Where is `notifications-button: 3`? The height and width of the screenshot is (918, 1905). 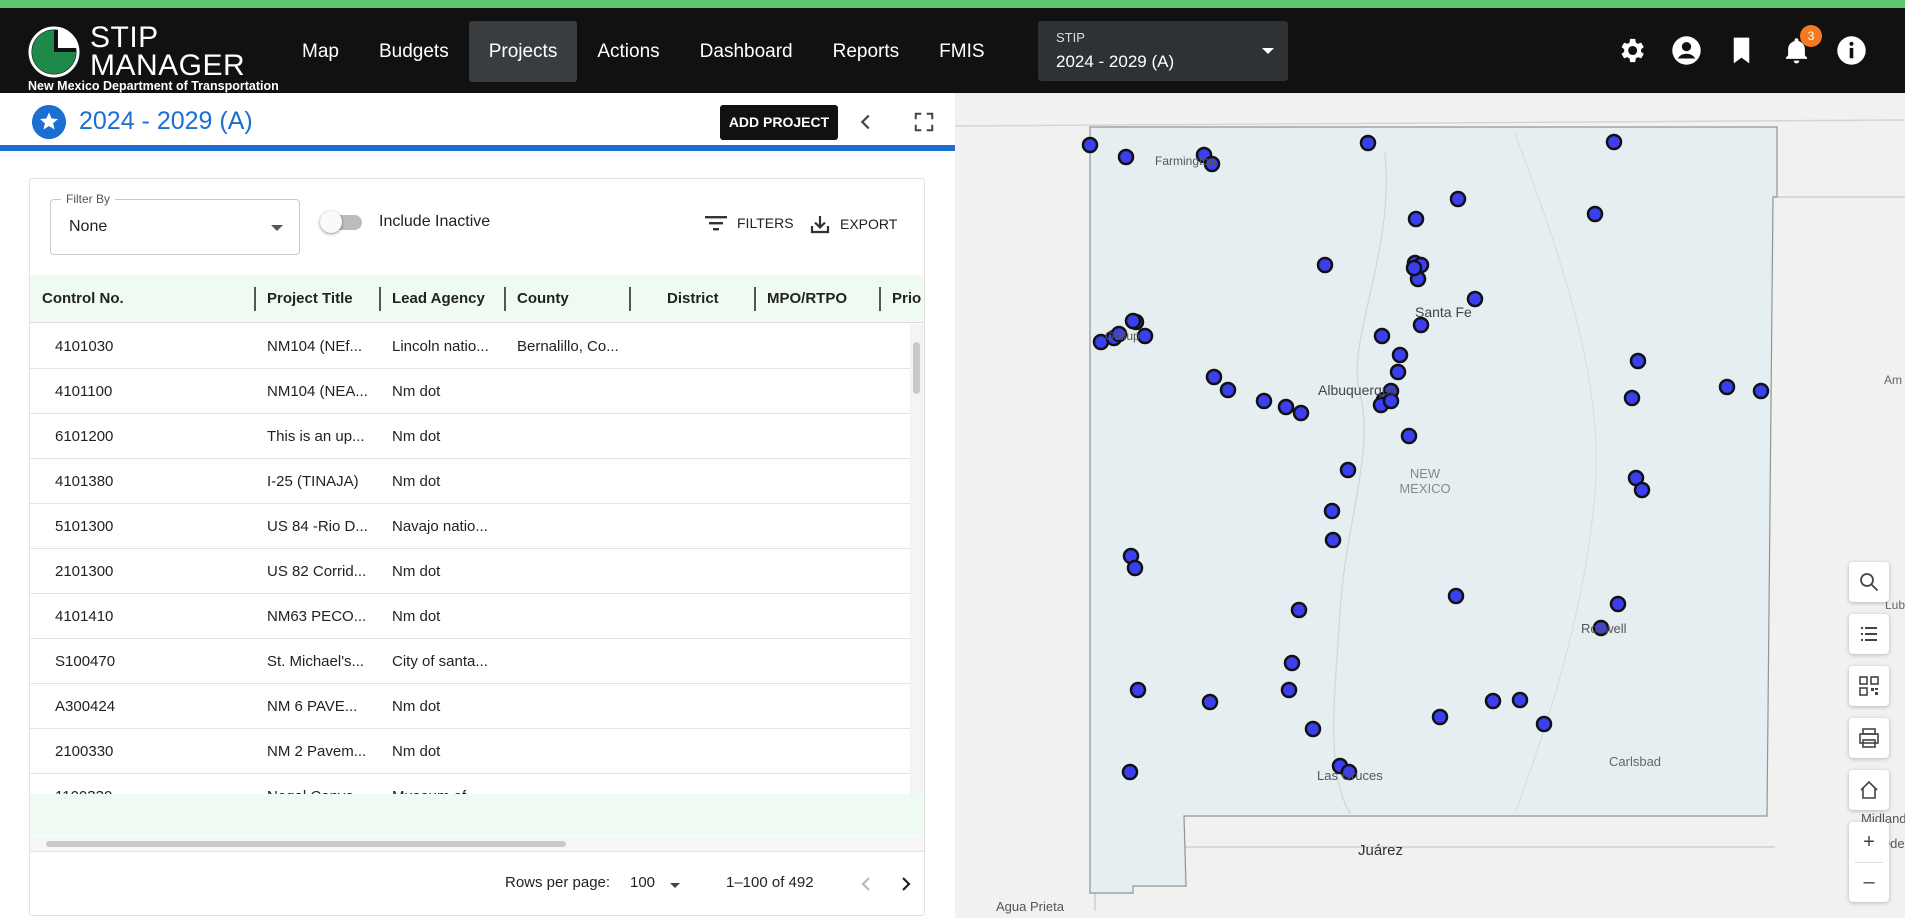
notifications-button: 3 is located at coordinates (1801, 45).